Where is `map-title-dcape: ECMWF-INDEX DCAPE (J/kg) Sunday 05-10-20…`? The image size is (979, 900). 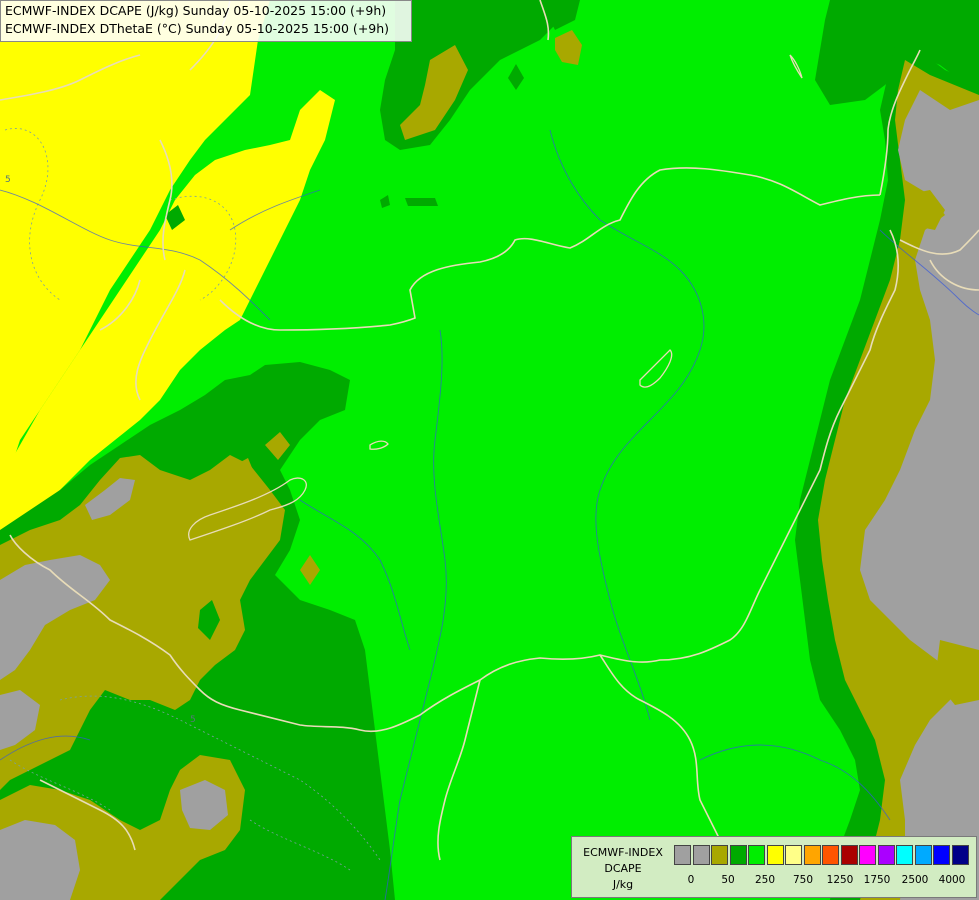
map-title-dcape: ECMWF-INDEX DCAPE (J/kg) Sunday 05-10-20… is located at coordinates (196, 10).